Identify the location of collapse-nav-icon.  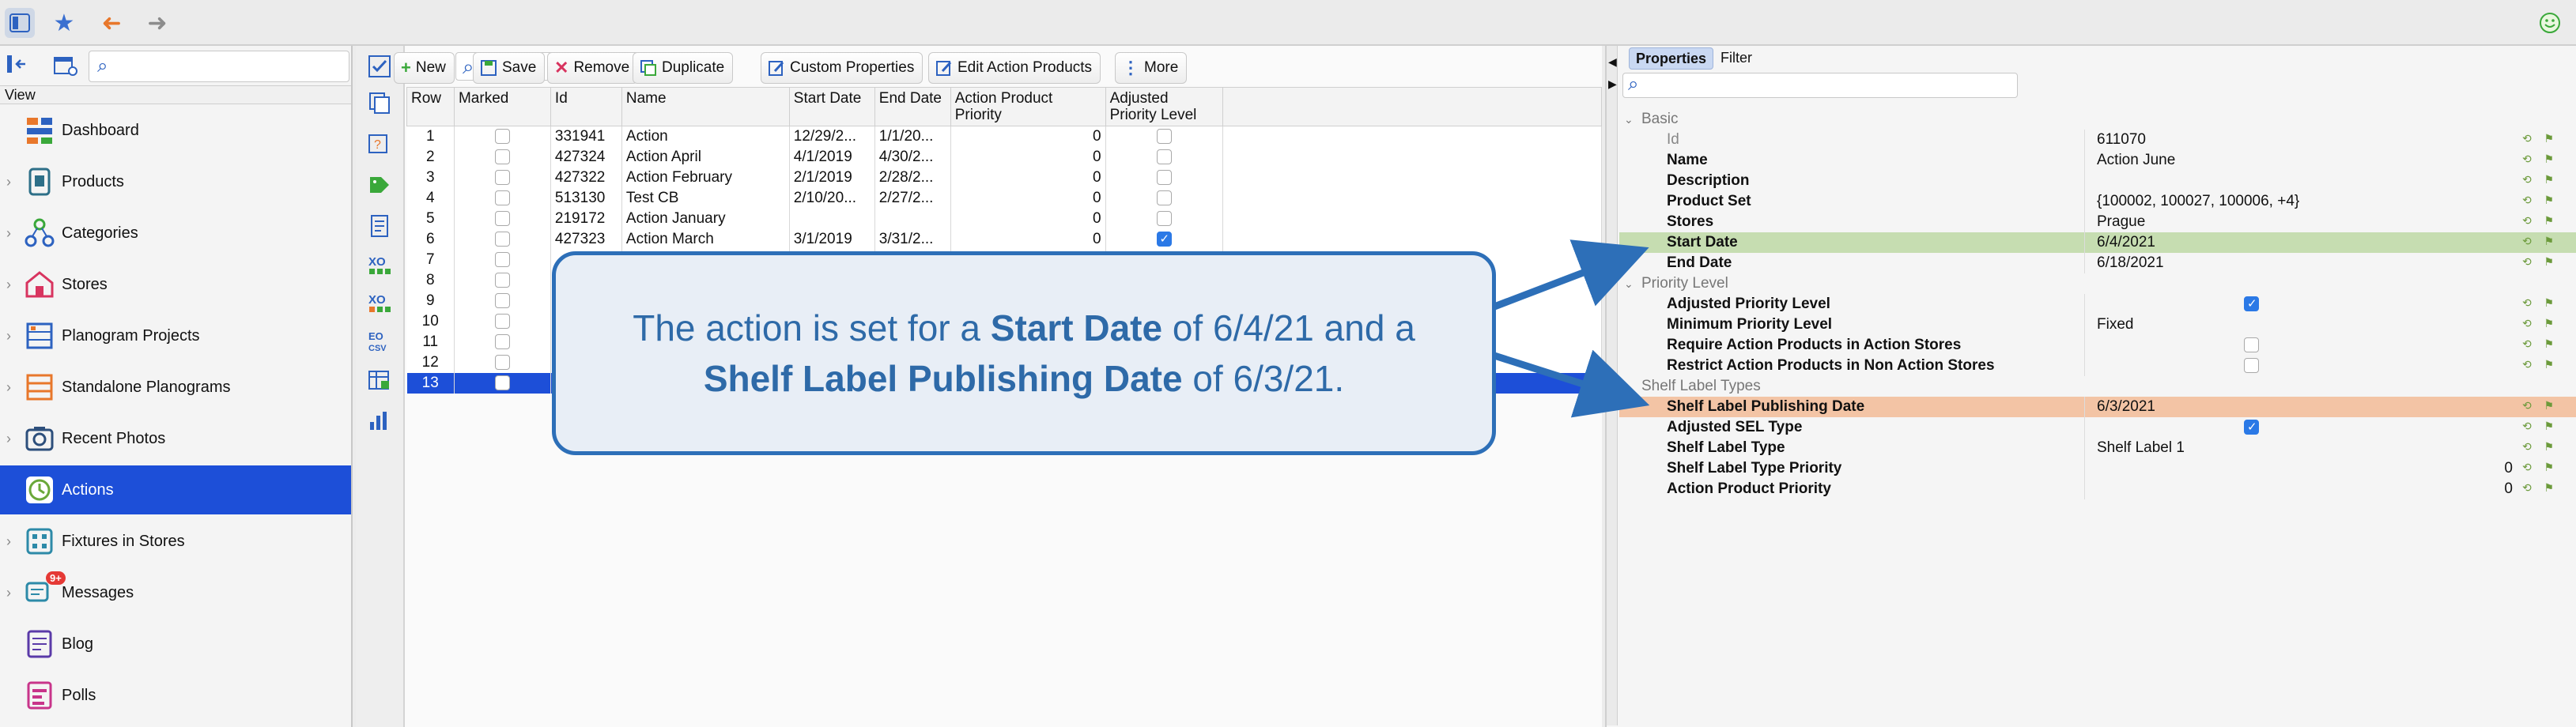
(20, 68).